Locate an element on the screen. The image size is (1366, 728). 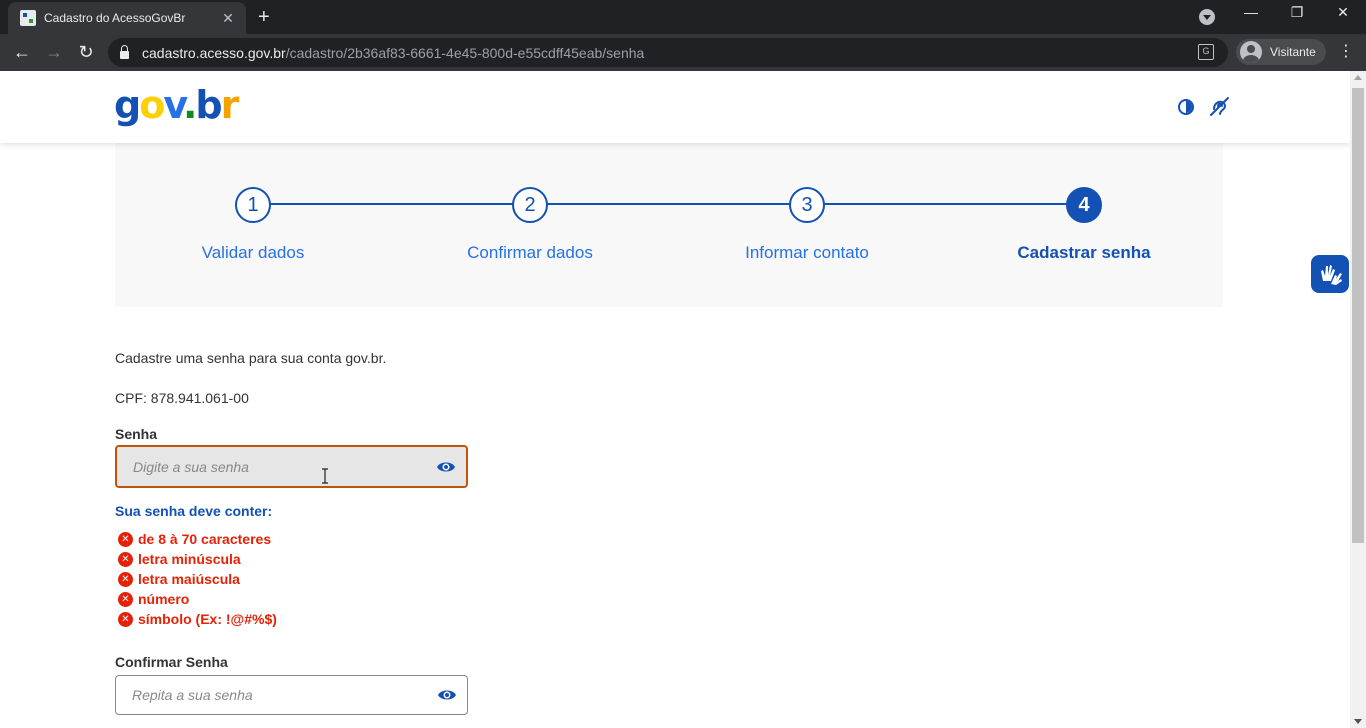
maximize-button: ❐ is located at coordinates (1297, 12).